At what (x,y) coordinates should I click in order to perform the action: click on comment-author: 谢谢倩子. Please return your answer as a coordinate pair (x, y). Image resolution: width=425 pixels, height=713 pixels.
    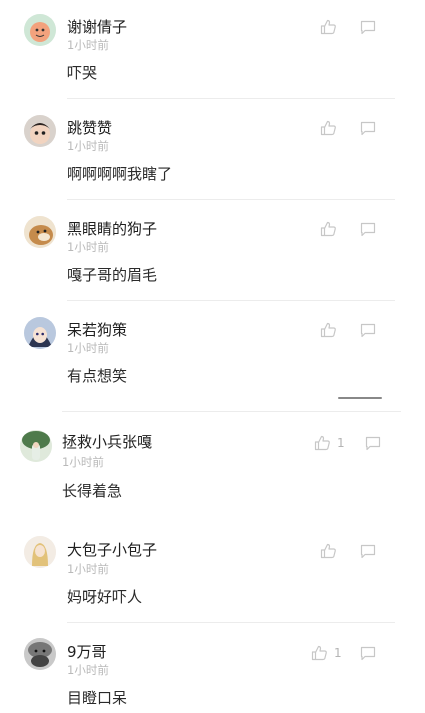
    Looking at the image, I should click on (97, 26).